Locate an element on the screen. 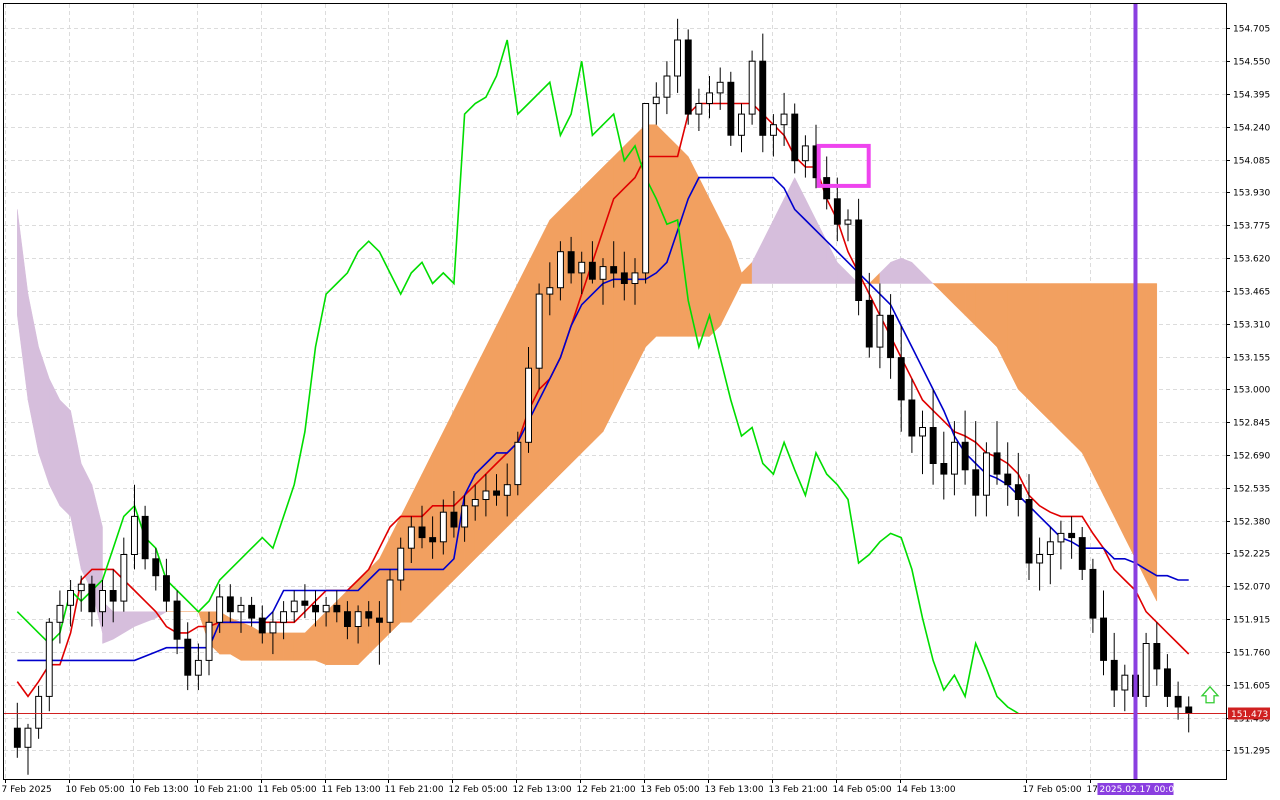 The width and height of the screenshot is (1280, 800). y-tick-label: 152.535 is located at coordinates (1251, 490).